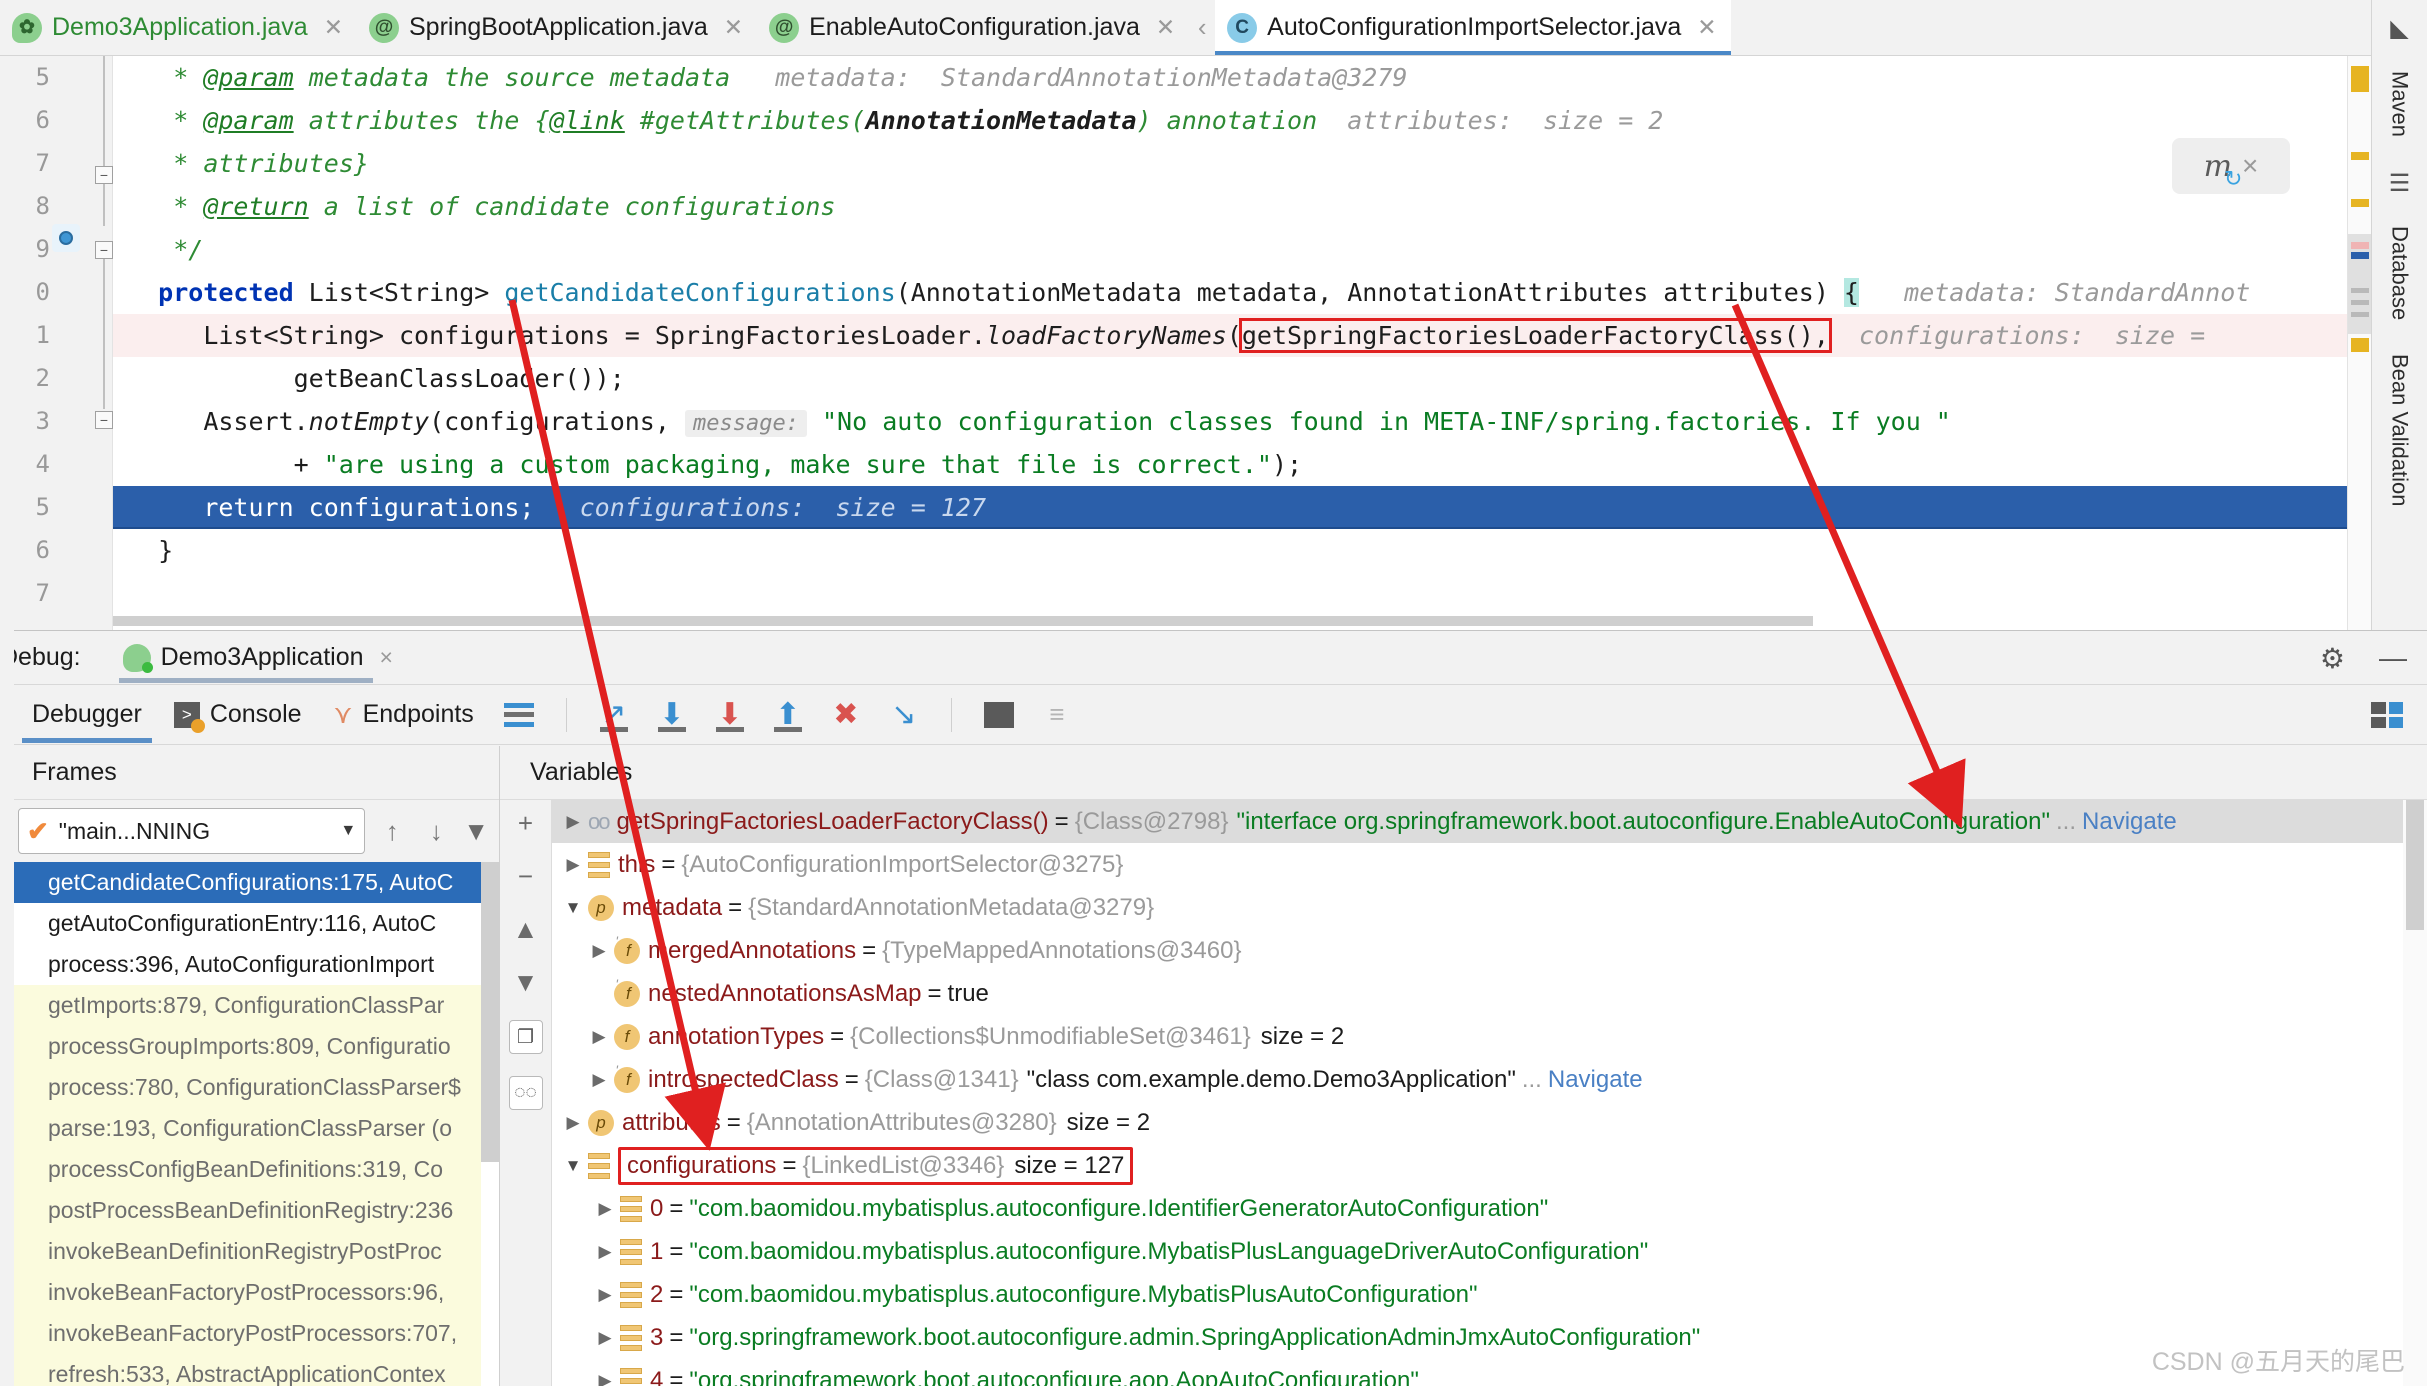 Image resolution: width=2427 pixels, height=1386 pixels. Describe the element at coordinates (2400, 273) in the screenshot. I see `tool-tab-database: Database` at that location.